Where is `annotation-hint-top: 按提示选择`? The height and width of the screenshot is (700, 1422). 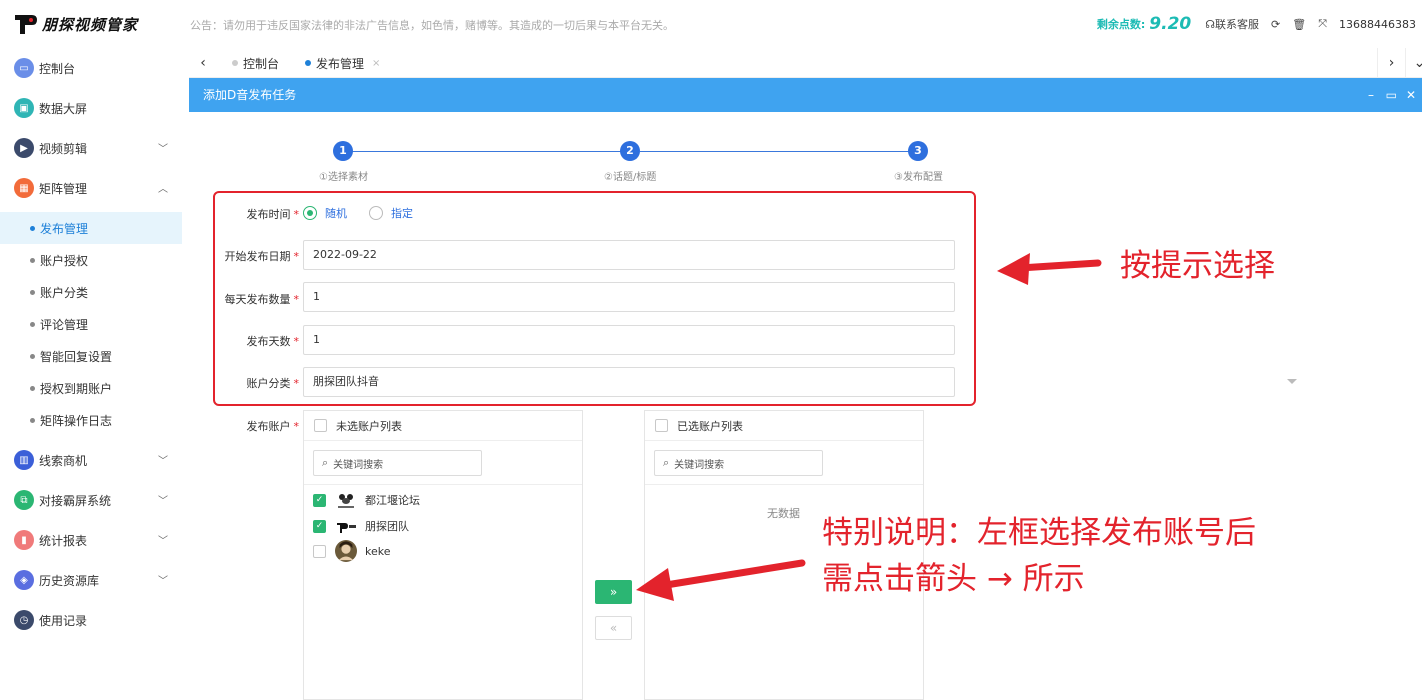 annotation-hint-top: 按提示选择 is located at coordinates (1197, 266).